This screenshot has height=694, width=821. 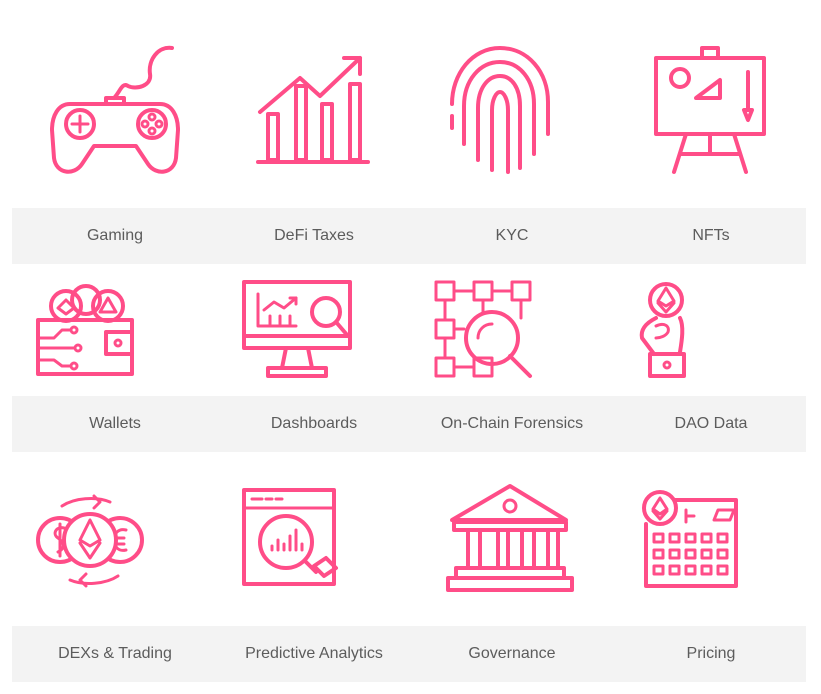 I want to click on category-label: Gaming, so click(x=115, y=235).